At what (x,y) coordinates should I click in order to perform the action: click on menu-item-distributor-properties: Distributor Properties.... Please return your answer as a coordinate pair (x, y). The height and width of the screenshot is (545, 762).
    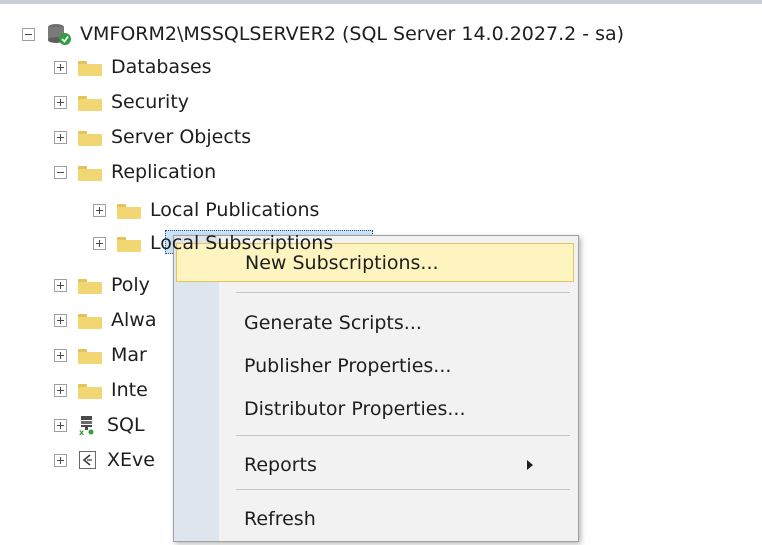
    Looking at the image, I should click on (375, 408).